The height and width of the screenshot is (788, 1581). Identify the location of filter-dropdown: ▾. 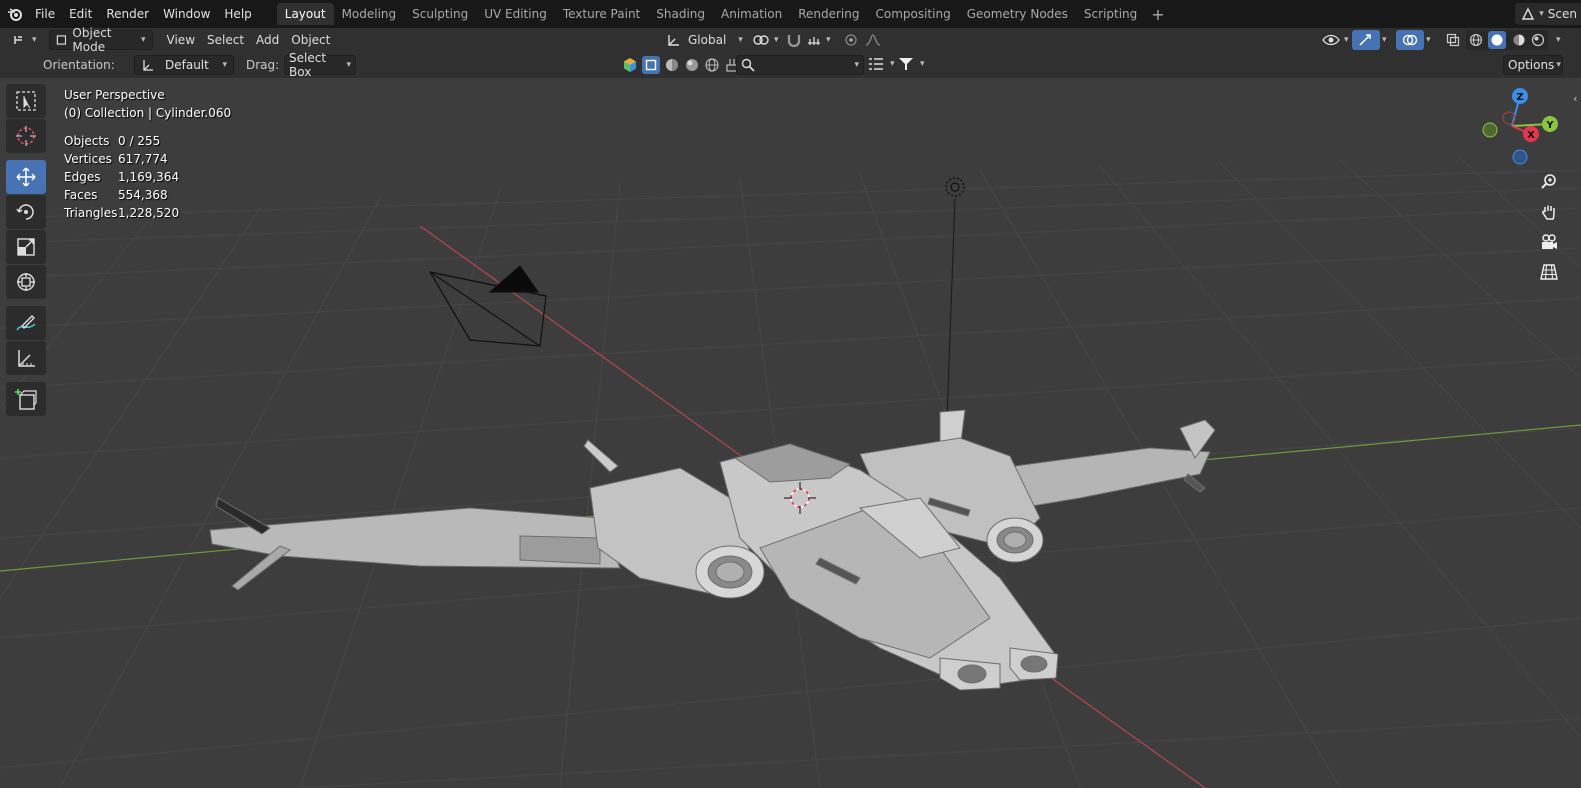
(911, 64).